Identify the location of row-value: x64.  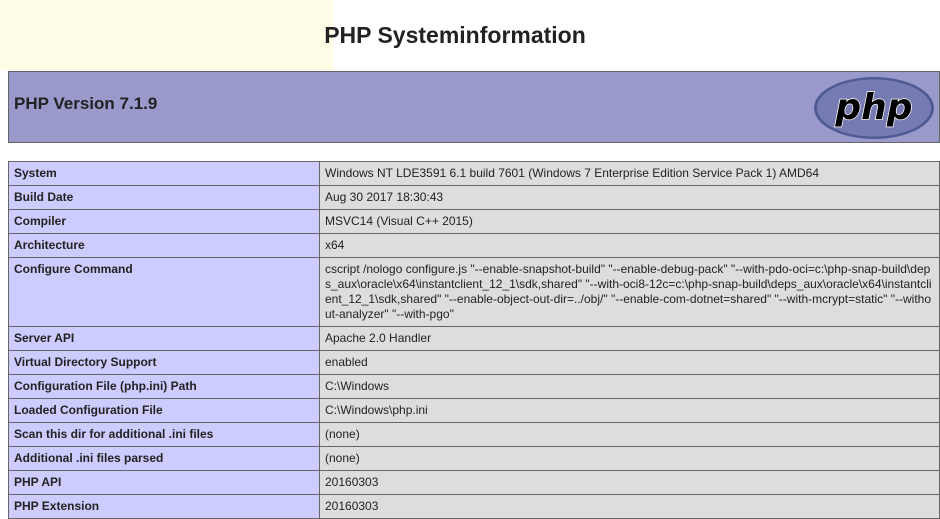
(629, 245).